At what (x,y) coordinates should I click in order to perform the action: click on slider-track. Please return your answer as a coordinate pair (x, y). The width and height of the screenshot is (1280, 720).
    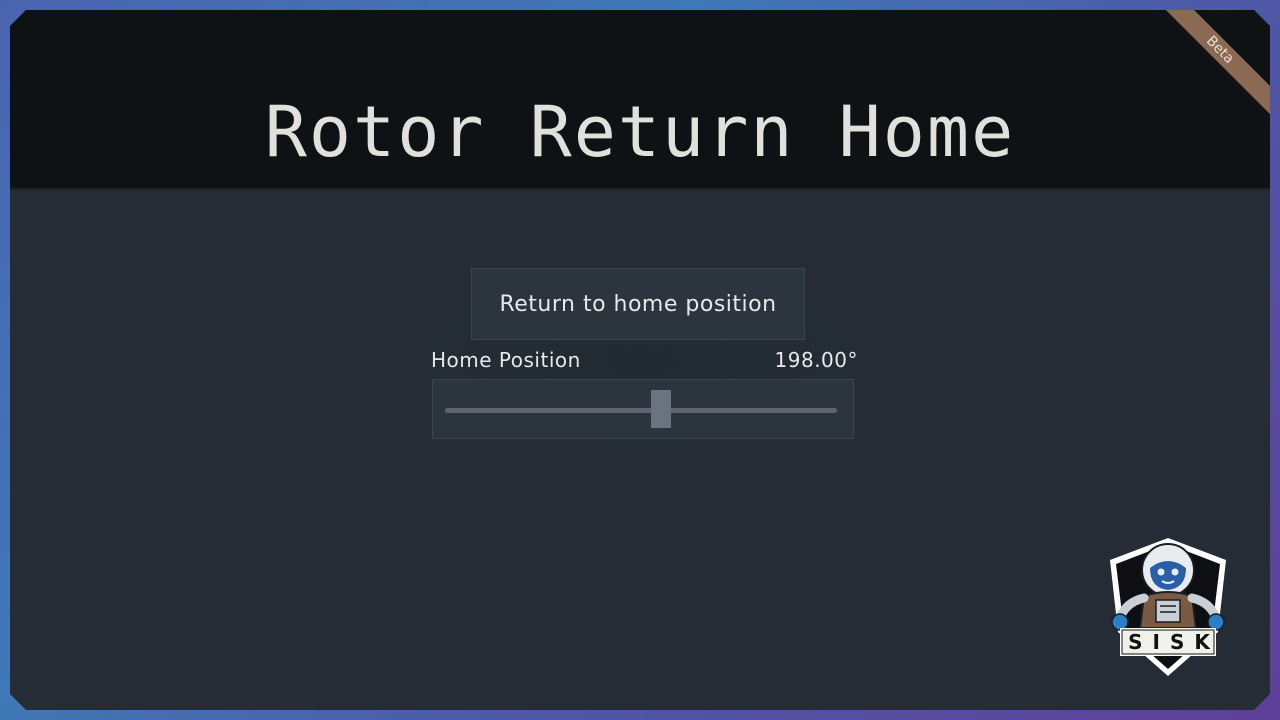
    Looking at the image, I should click on (641, 410).